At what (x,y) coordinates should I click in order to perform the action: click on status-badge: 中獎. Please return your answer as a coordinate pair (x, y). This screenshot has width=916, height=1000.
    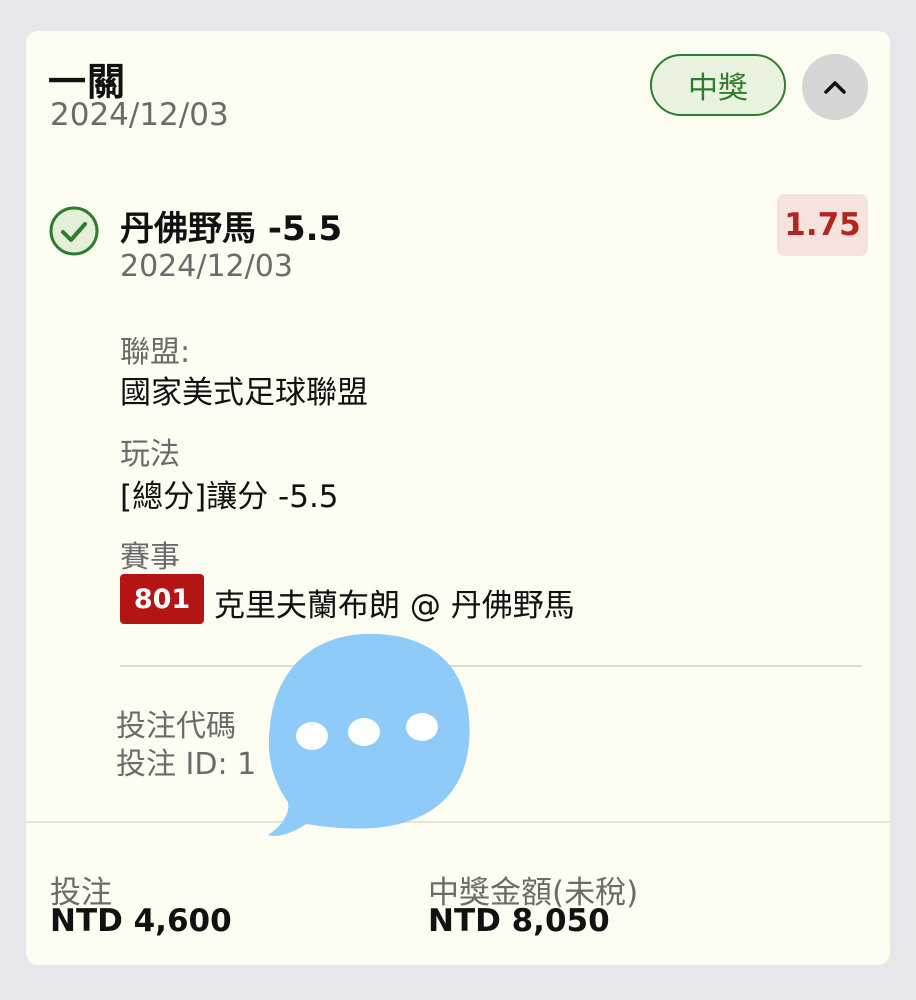
    Looking at the image, I should click on (718, 85).